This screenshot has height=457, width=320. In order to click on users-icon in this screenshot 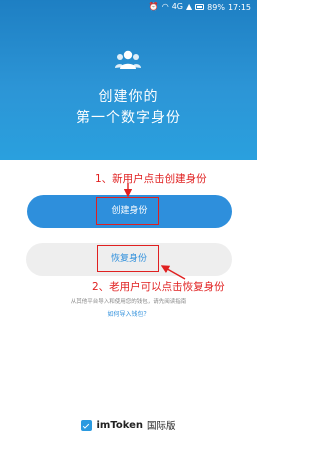, I will do `click(128, 59)`.